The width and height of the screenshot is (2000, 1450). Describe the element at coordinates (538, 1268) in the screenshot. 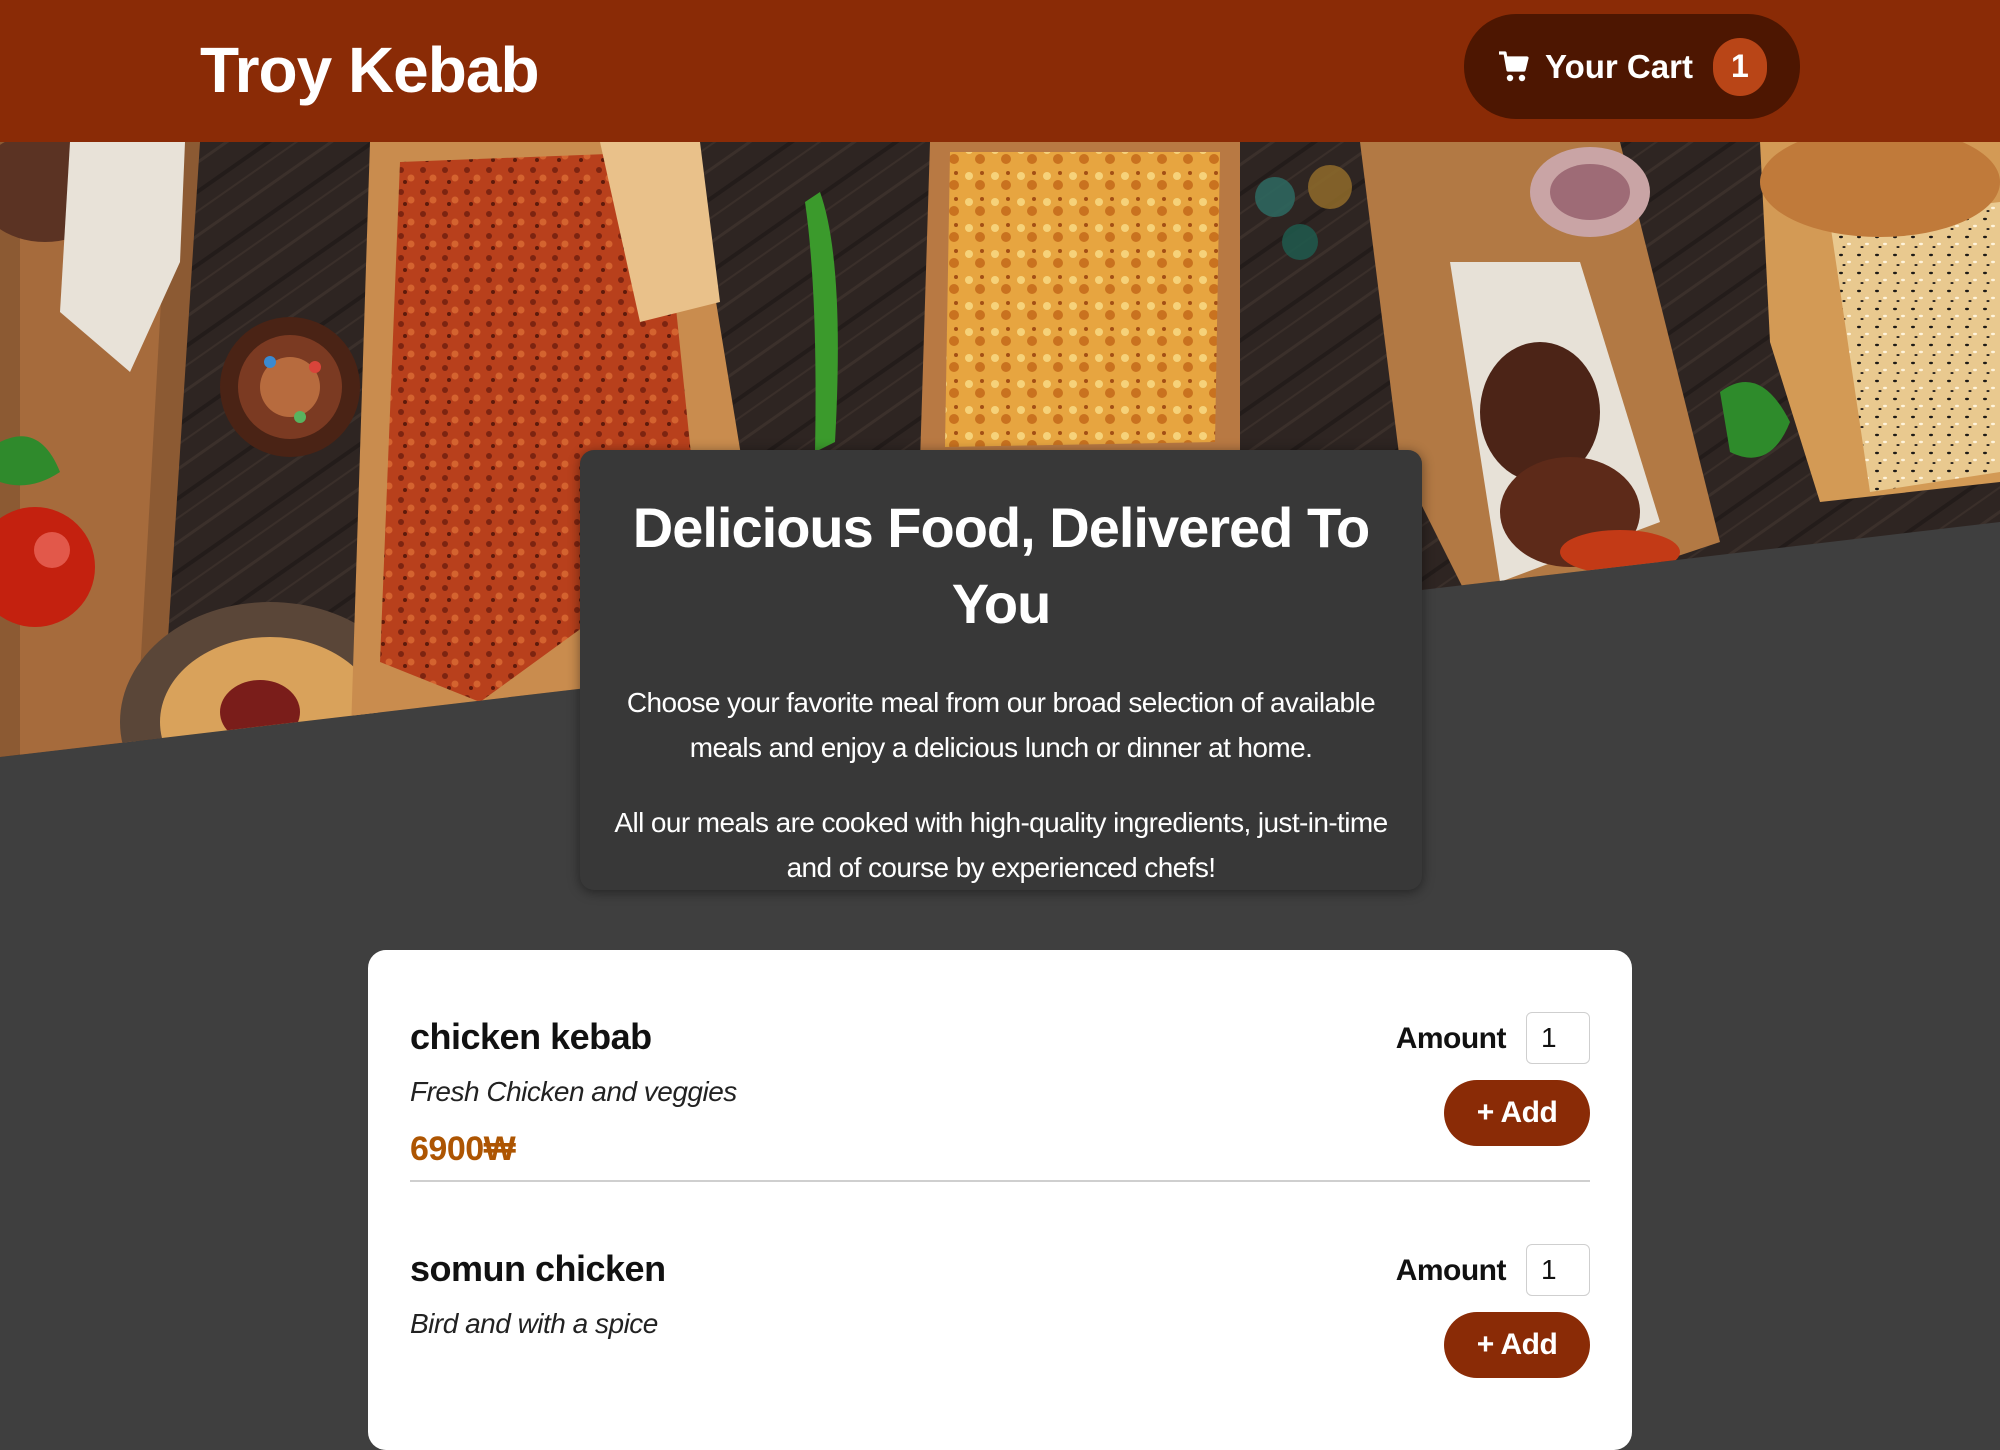

I see `meal-name: somun chicken` at that location.